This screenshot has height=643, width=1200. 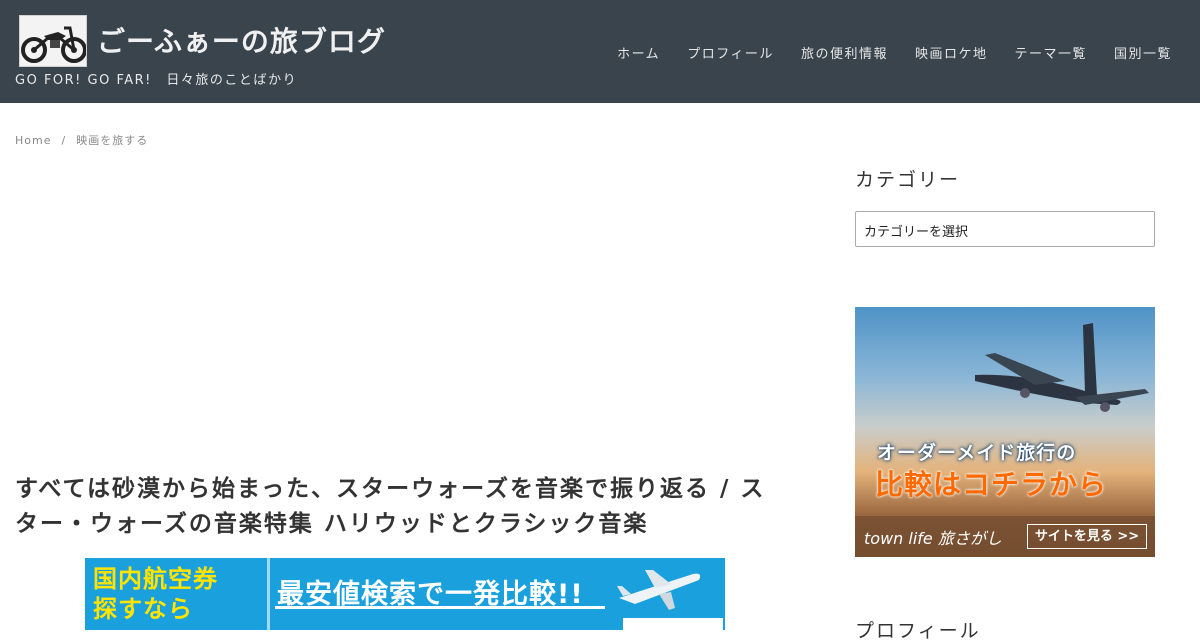 What do you see at coordinates (156, 80) in the screenshot?
I see `site-tagline: GO FOR! GO FAR! 日々旅のことばかり` at bounding box center [156, 80].